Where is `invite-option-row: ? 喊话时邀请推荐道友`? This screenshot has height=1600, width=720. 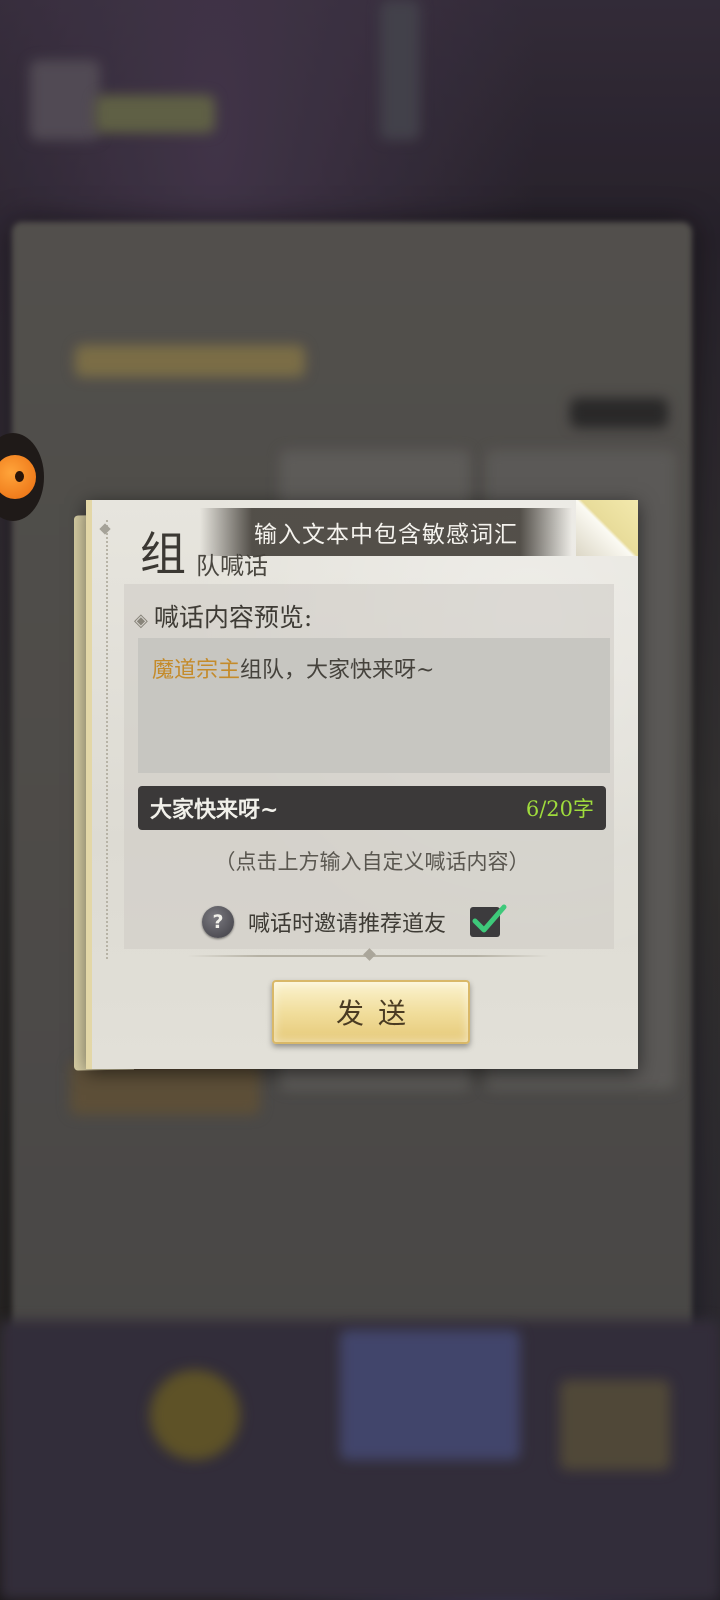 invite-option-row: ? 喊话时邀请推荐道友 is located at coordinates (354, 922).